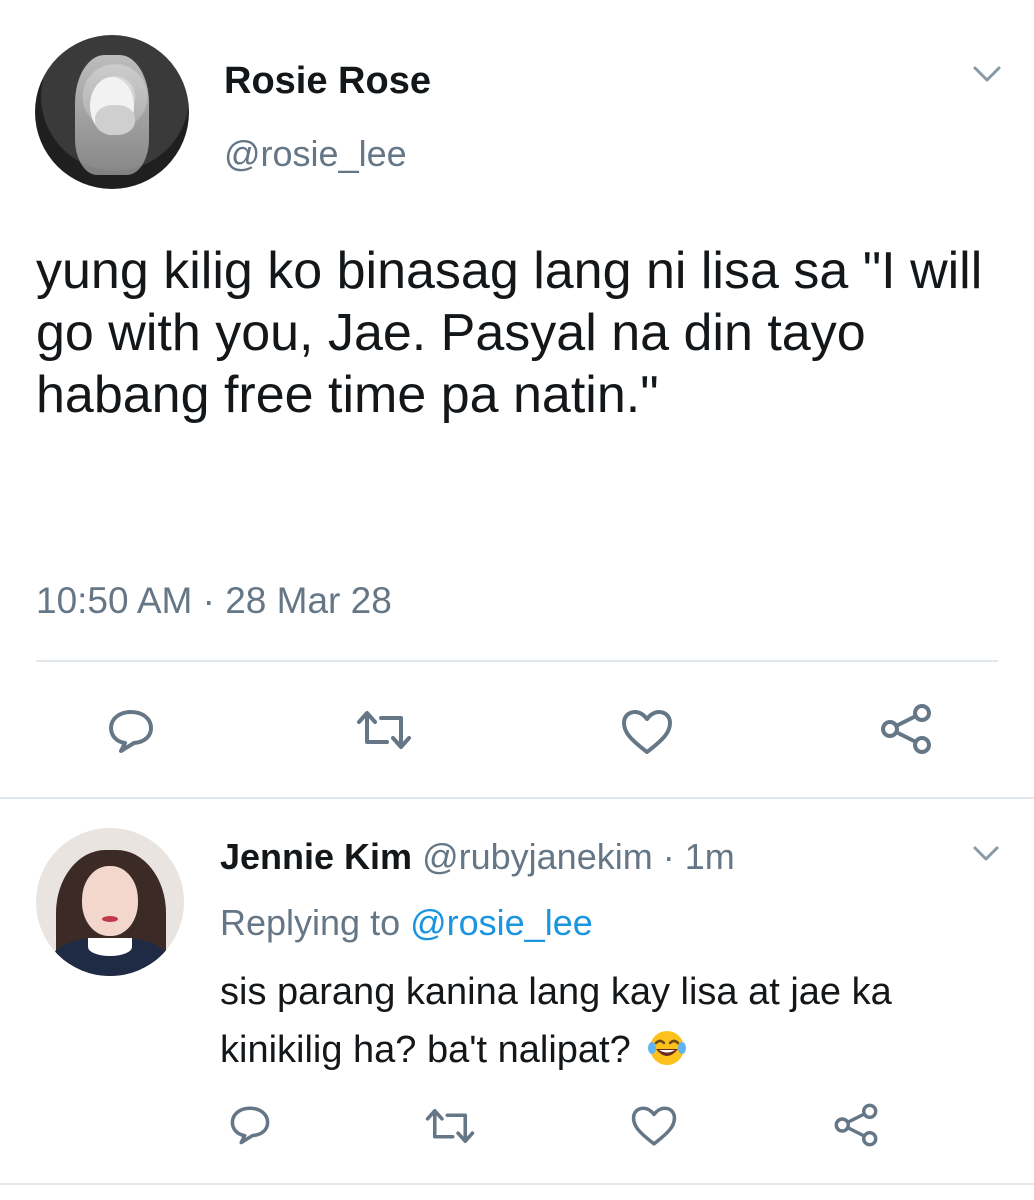 Image resolution: width=1034 pixels, height=1200 pixels. I want to click on replying-to-label: Replying to, so click(315, 922).